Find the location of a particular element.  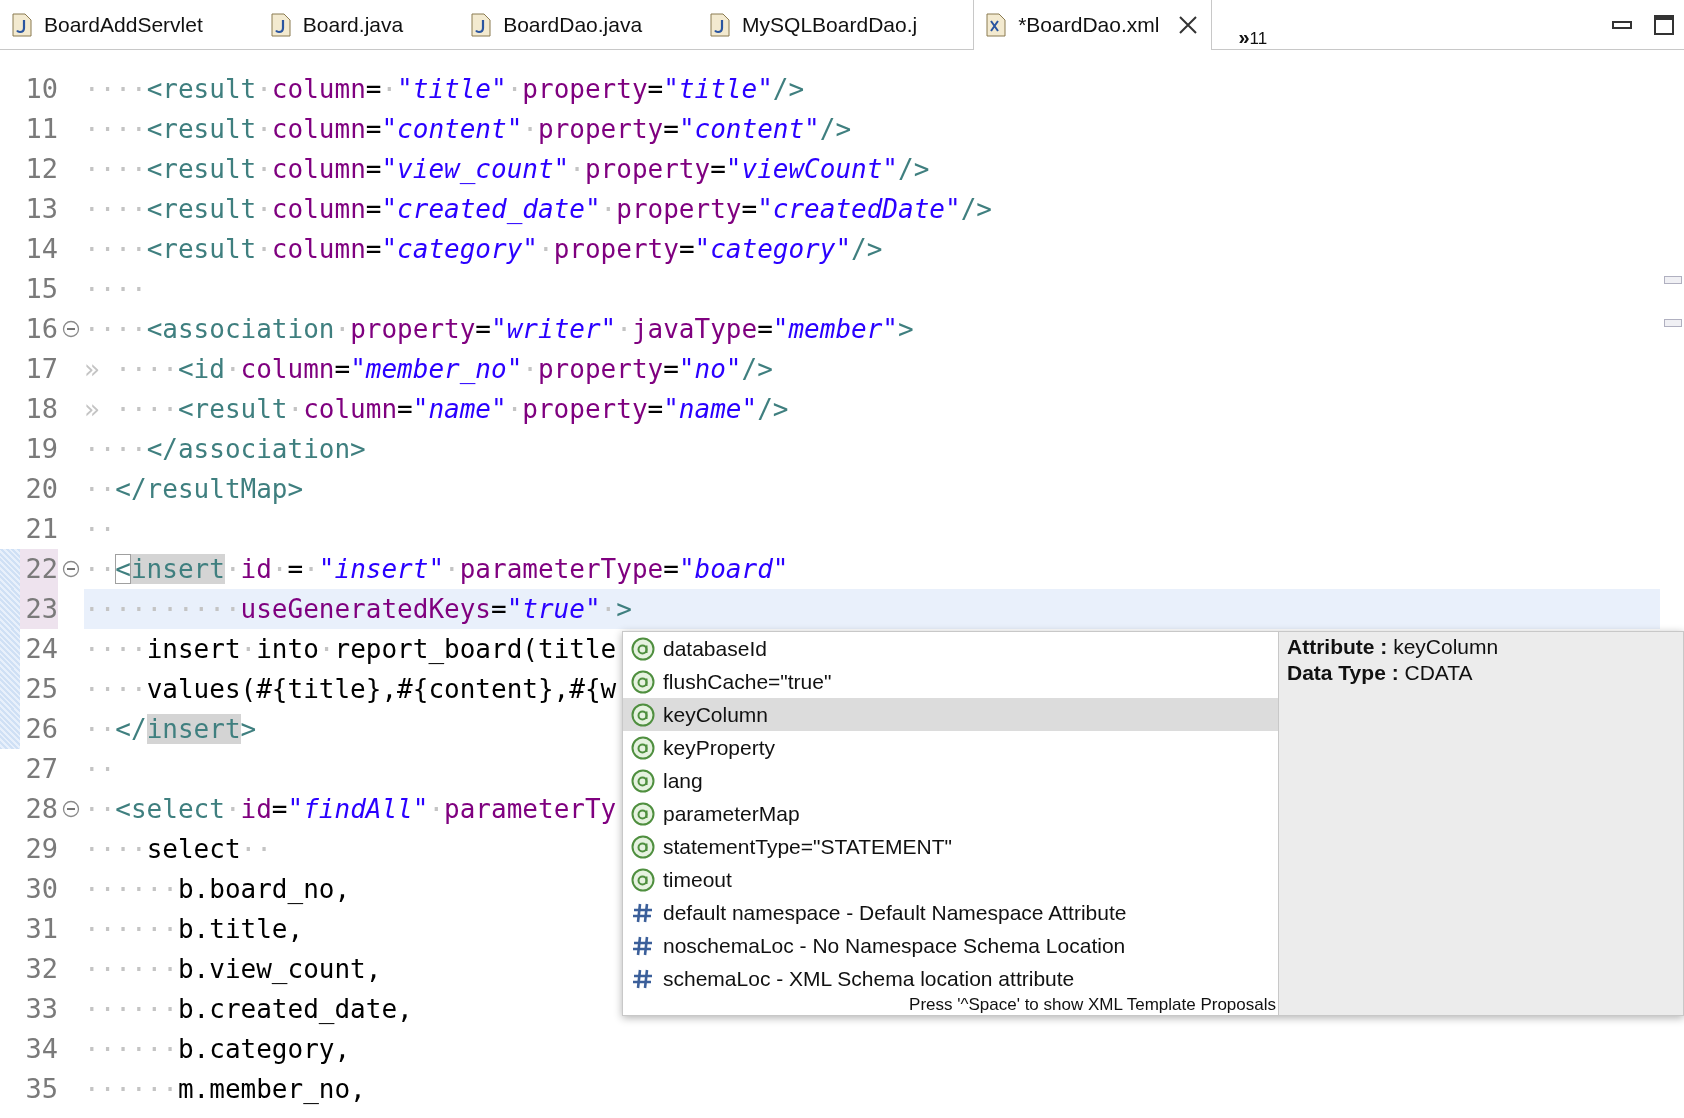

line-number: 20 is located at coordinates (41, 489).